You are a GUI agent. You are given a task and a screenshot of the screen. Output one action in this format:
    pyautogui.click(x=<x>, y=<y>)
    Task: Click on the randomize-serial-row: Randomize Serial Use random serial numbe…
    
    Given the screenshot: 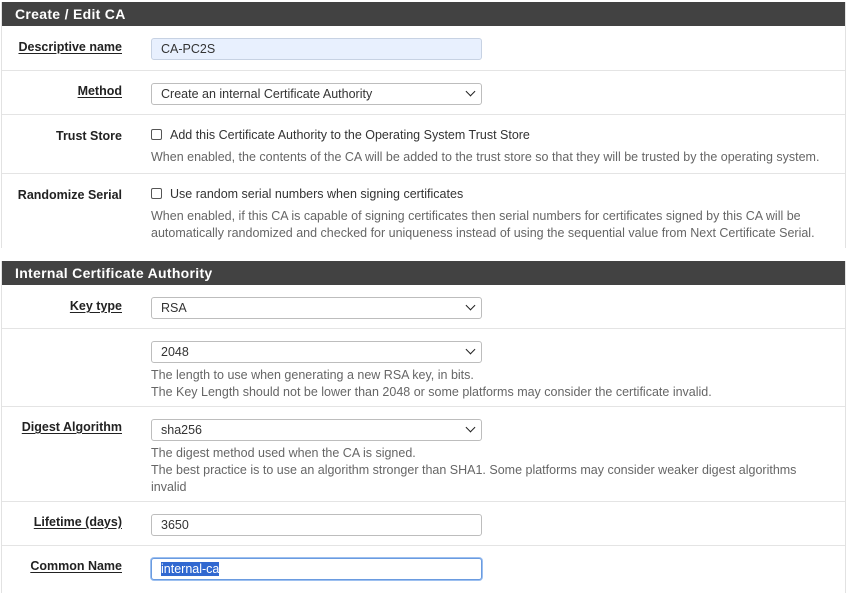 What is the action you would take?
    pyautogui.click(x=423, y=211)
    